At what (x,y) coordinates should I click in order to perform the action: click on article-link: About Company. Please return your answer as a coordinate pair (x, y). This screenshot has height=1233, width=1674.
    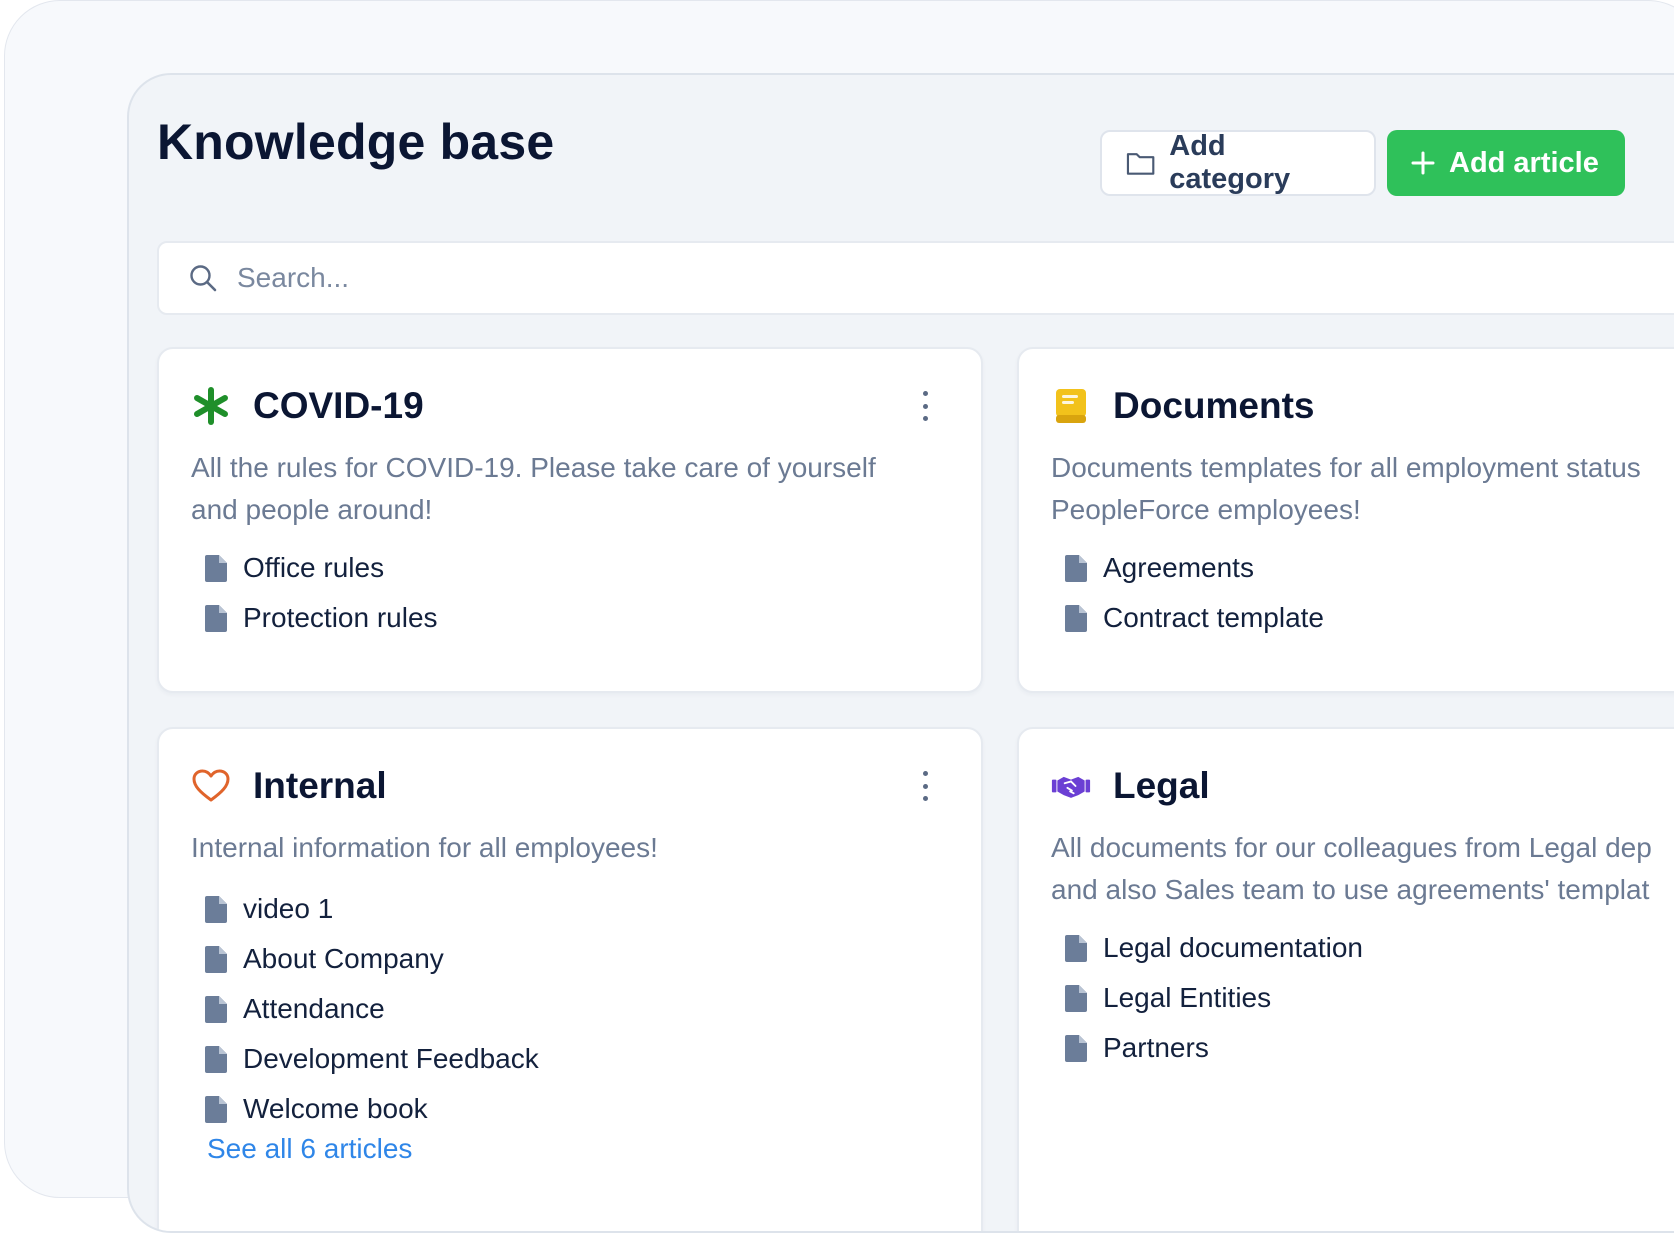
    Looking at the image, I should click on (372, 959).